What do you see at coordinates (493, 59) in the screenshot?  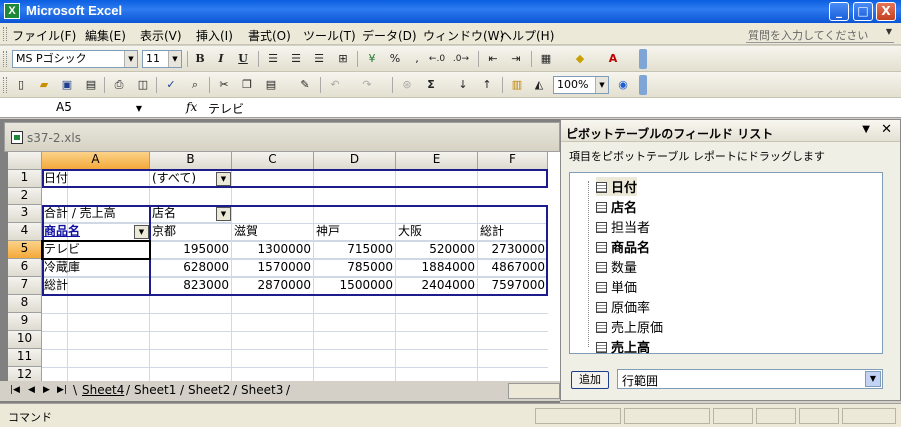 I see `decrease-indent-icon: ⇤` at bounding box center [493, 59].